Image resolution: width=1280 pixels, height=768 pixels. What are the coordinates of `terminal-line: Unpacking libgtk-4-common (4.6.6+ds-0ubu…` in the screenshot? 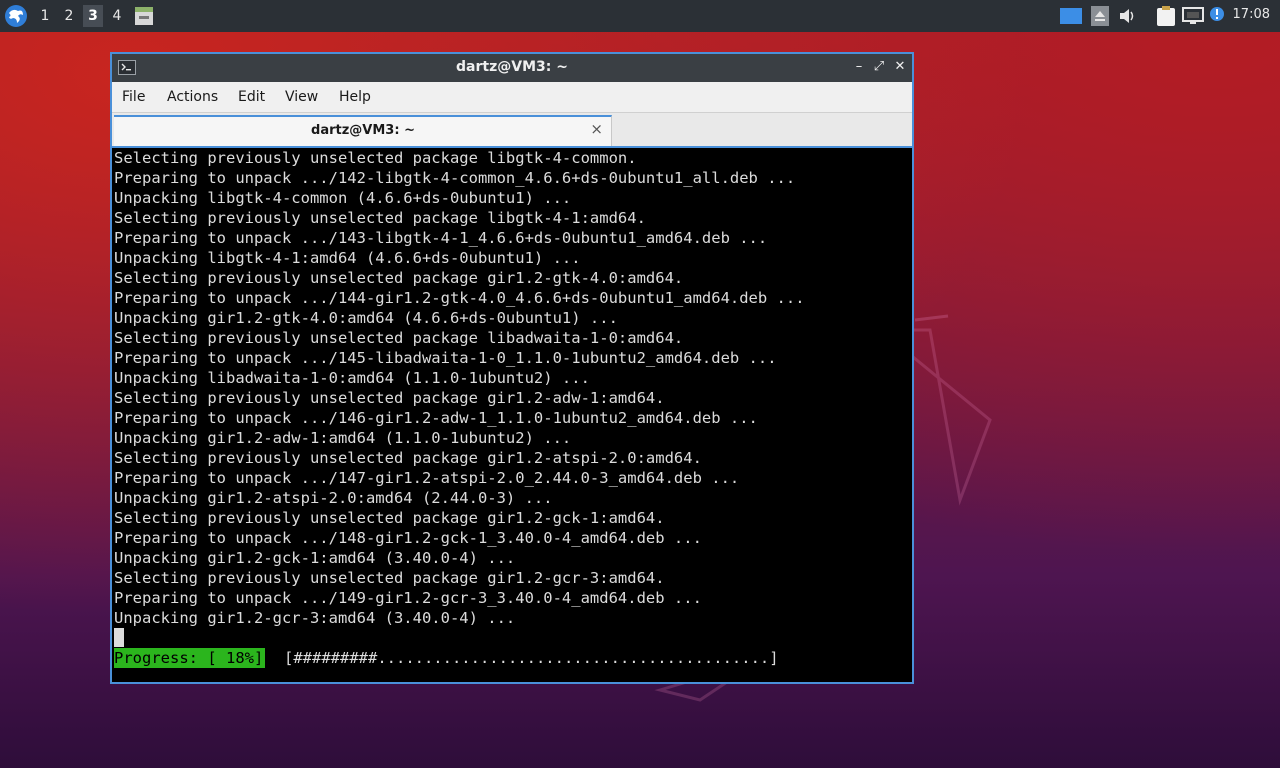 It's located at (343, 198).